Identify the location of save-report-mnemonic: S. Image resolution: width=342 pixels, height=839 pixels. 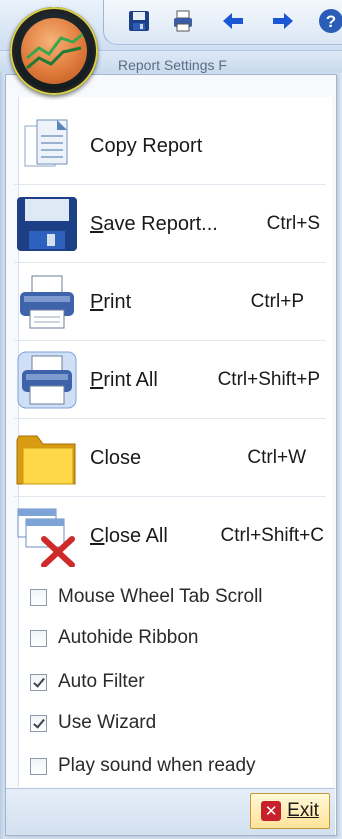
(97, 223).